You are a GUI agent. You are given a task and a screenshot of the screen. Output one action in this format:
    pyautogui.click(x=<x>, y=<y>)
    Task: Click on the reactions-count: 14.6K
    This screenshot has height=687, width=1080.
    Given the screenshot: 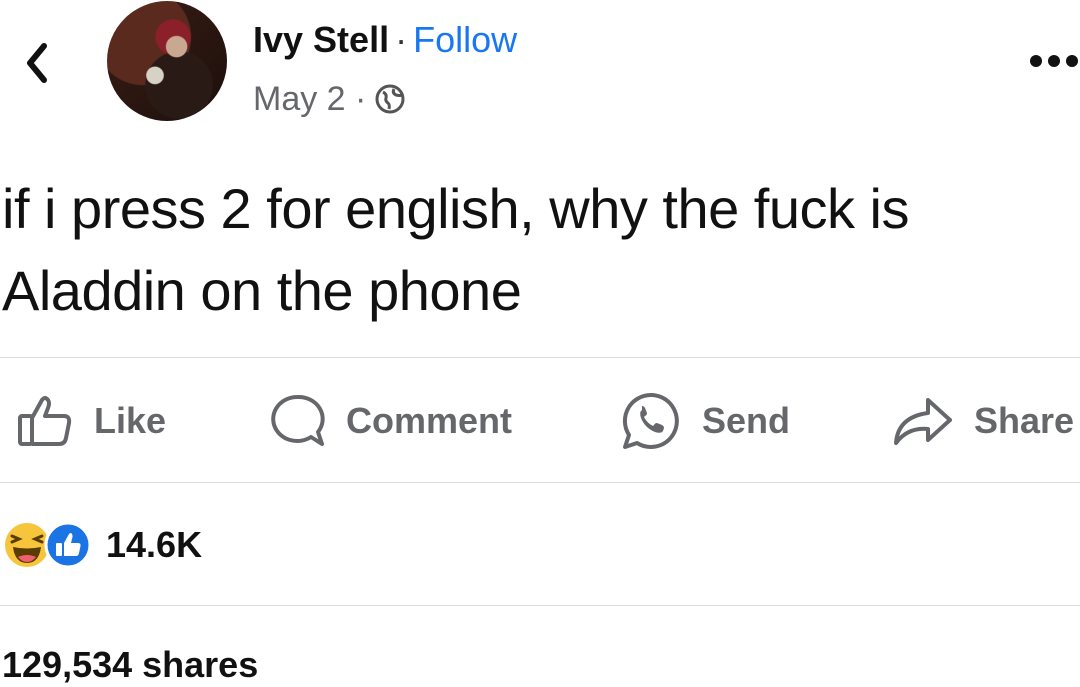 What is the action you would take?
    pyautogui.click(x=154, y=544)
    